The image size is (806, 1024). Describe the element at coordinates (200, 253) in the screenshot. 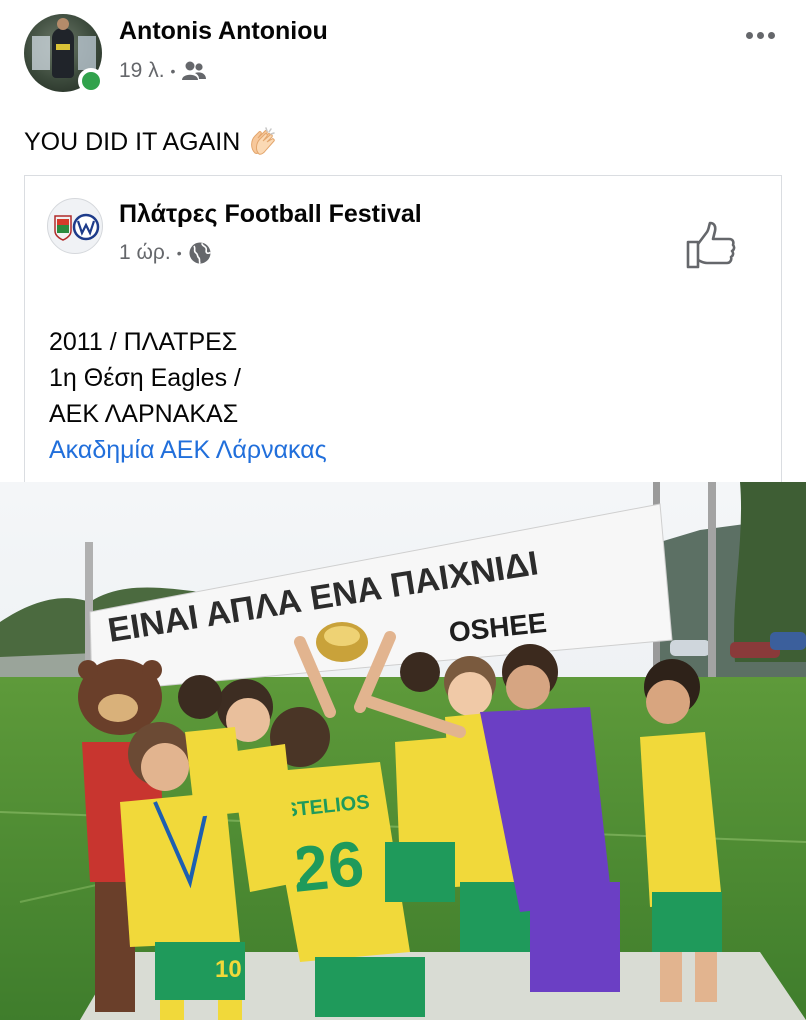

I see `globe-icon` at that location.